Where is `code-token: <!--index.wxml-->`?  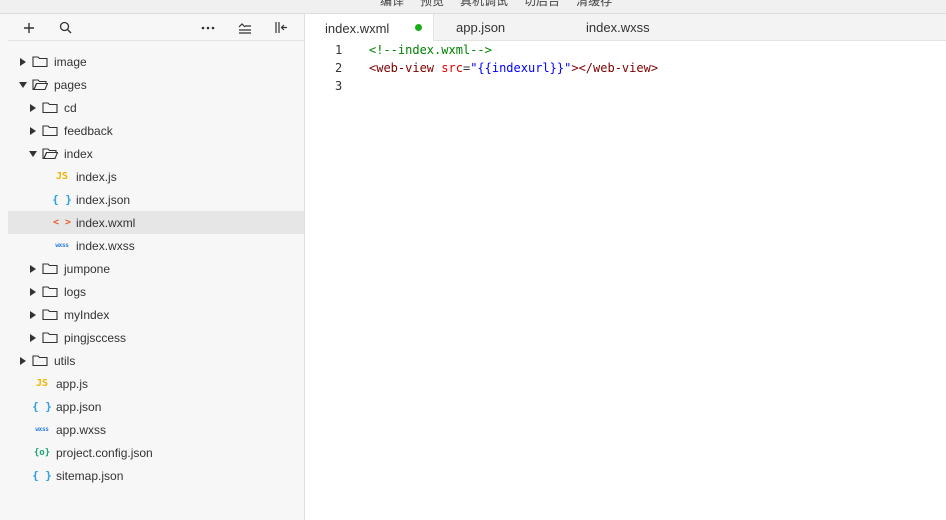
code-token: <!--index.wxml--> is located at coordinates (430, 50).